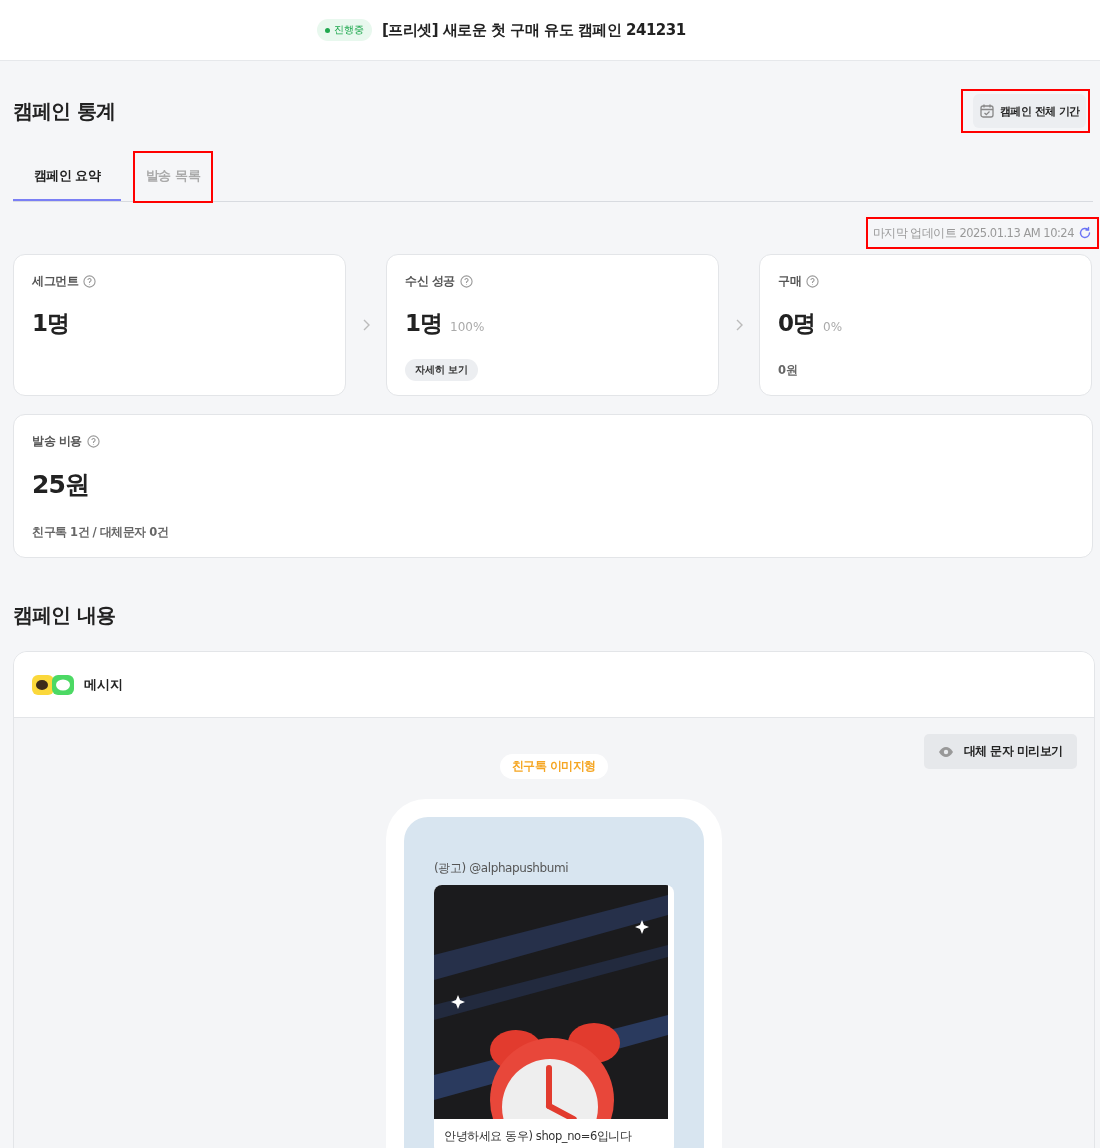  Describe the element at coordinates (787, 370) in the screenshot. I see `stat-subtext: 0원` at that location.